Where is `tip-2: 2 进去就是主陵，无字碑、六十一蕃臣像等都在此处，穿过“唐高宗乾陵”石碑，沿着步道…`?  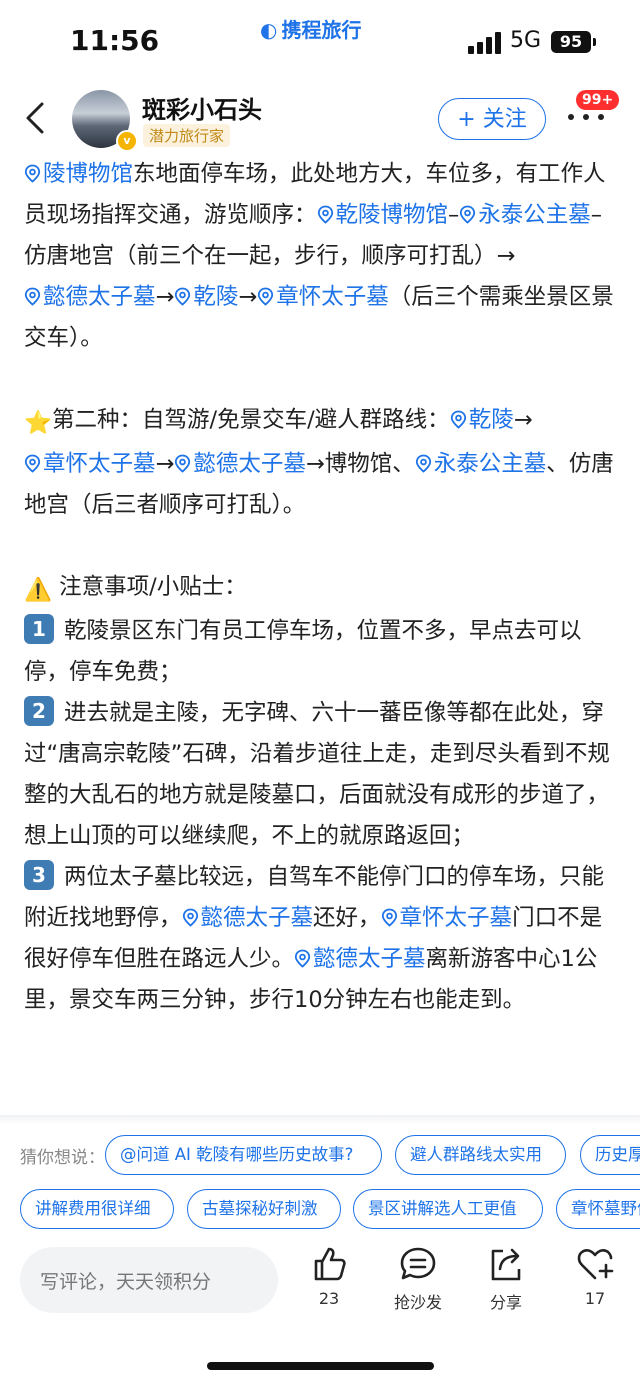 tip-2: 2 进去就是主陵，无字碑、六十一蕃臣像等都在此处，穿过“唐高宗乾陵”石碑，沿着步道… is located at coordinates (322, 775).